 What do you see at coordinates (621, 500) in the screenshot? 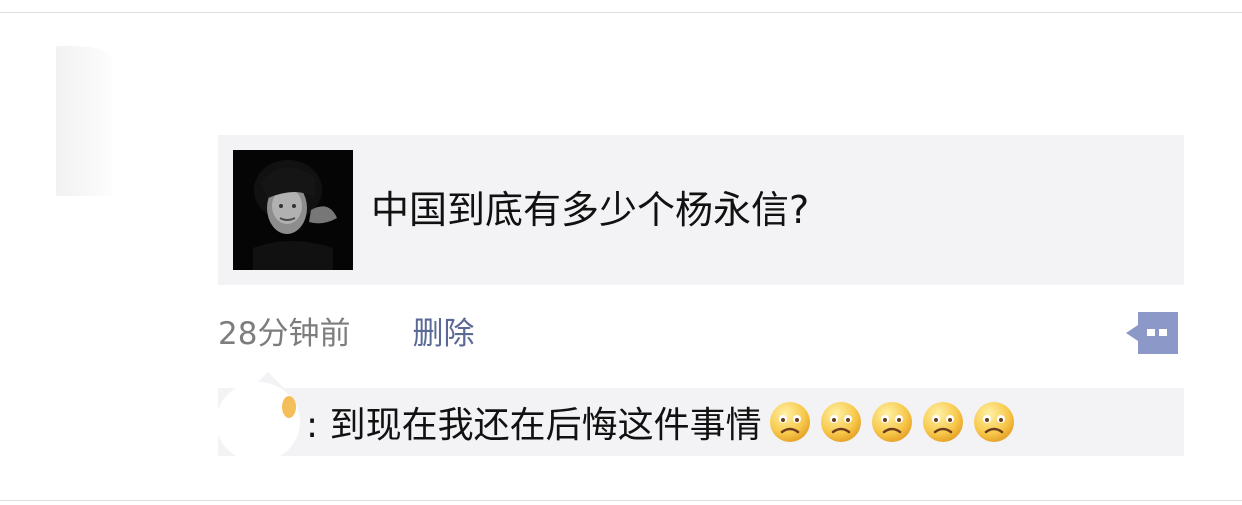
I see `bottom-divider` at bounding box center [621, 500].